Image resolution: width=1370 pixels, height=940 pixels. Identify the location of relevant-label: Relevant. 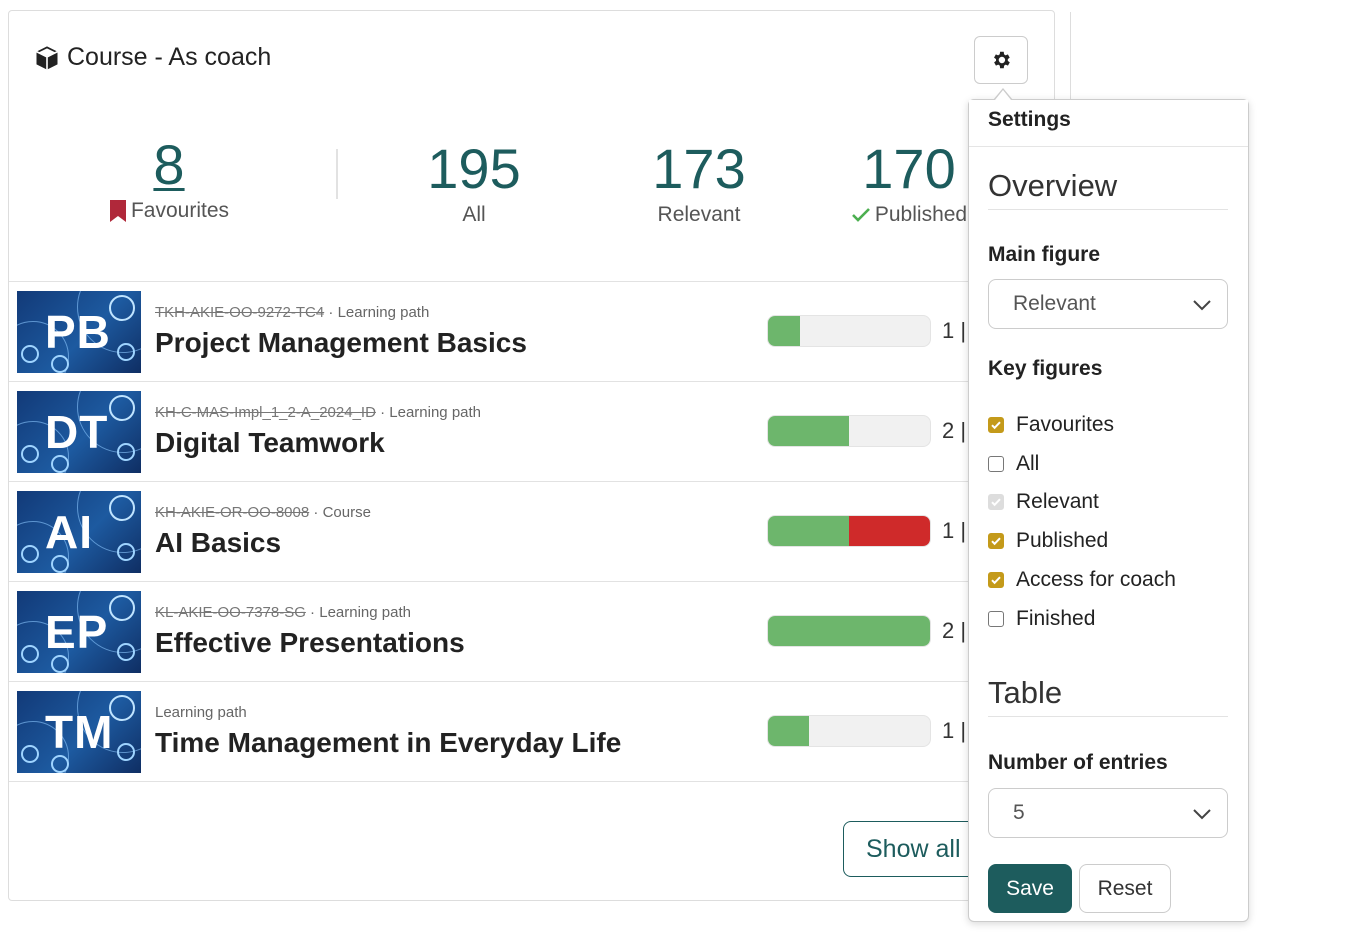
(699, 214).